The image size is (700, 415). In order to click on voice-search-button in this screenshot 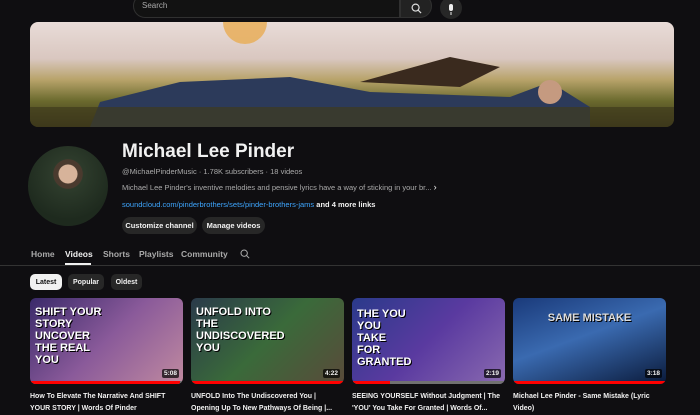, I will do `click(451, 9)`.